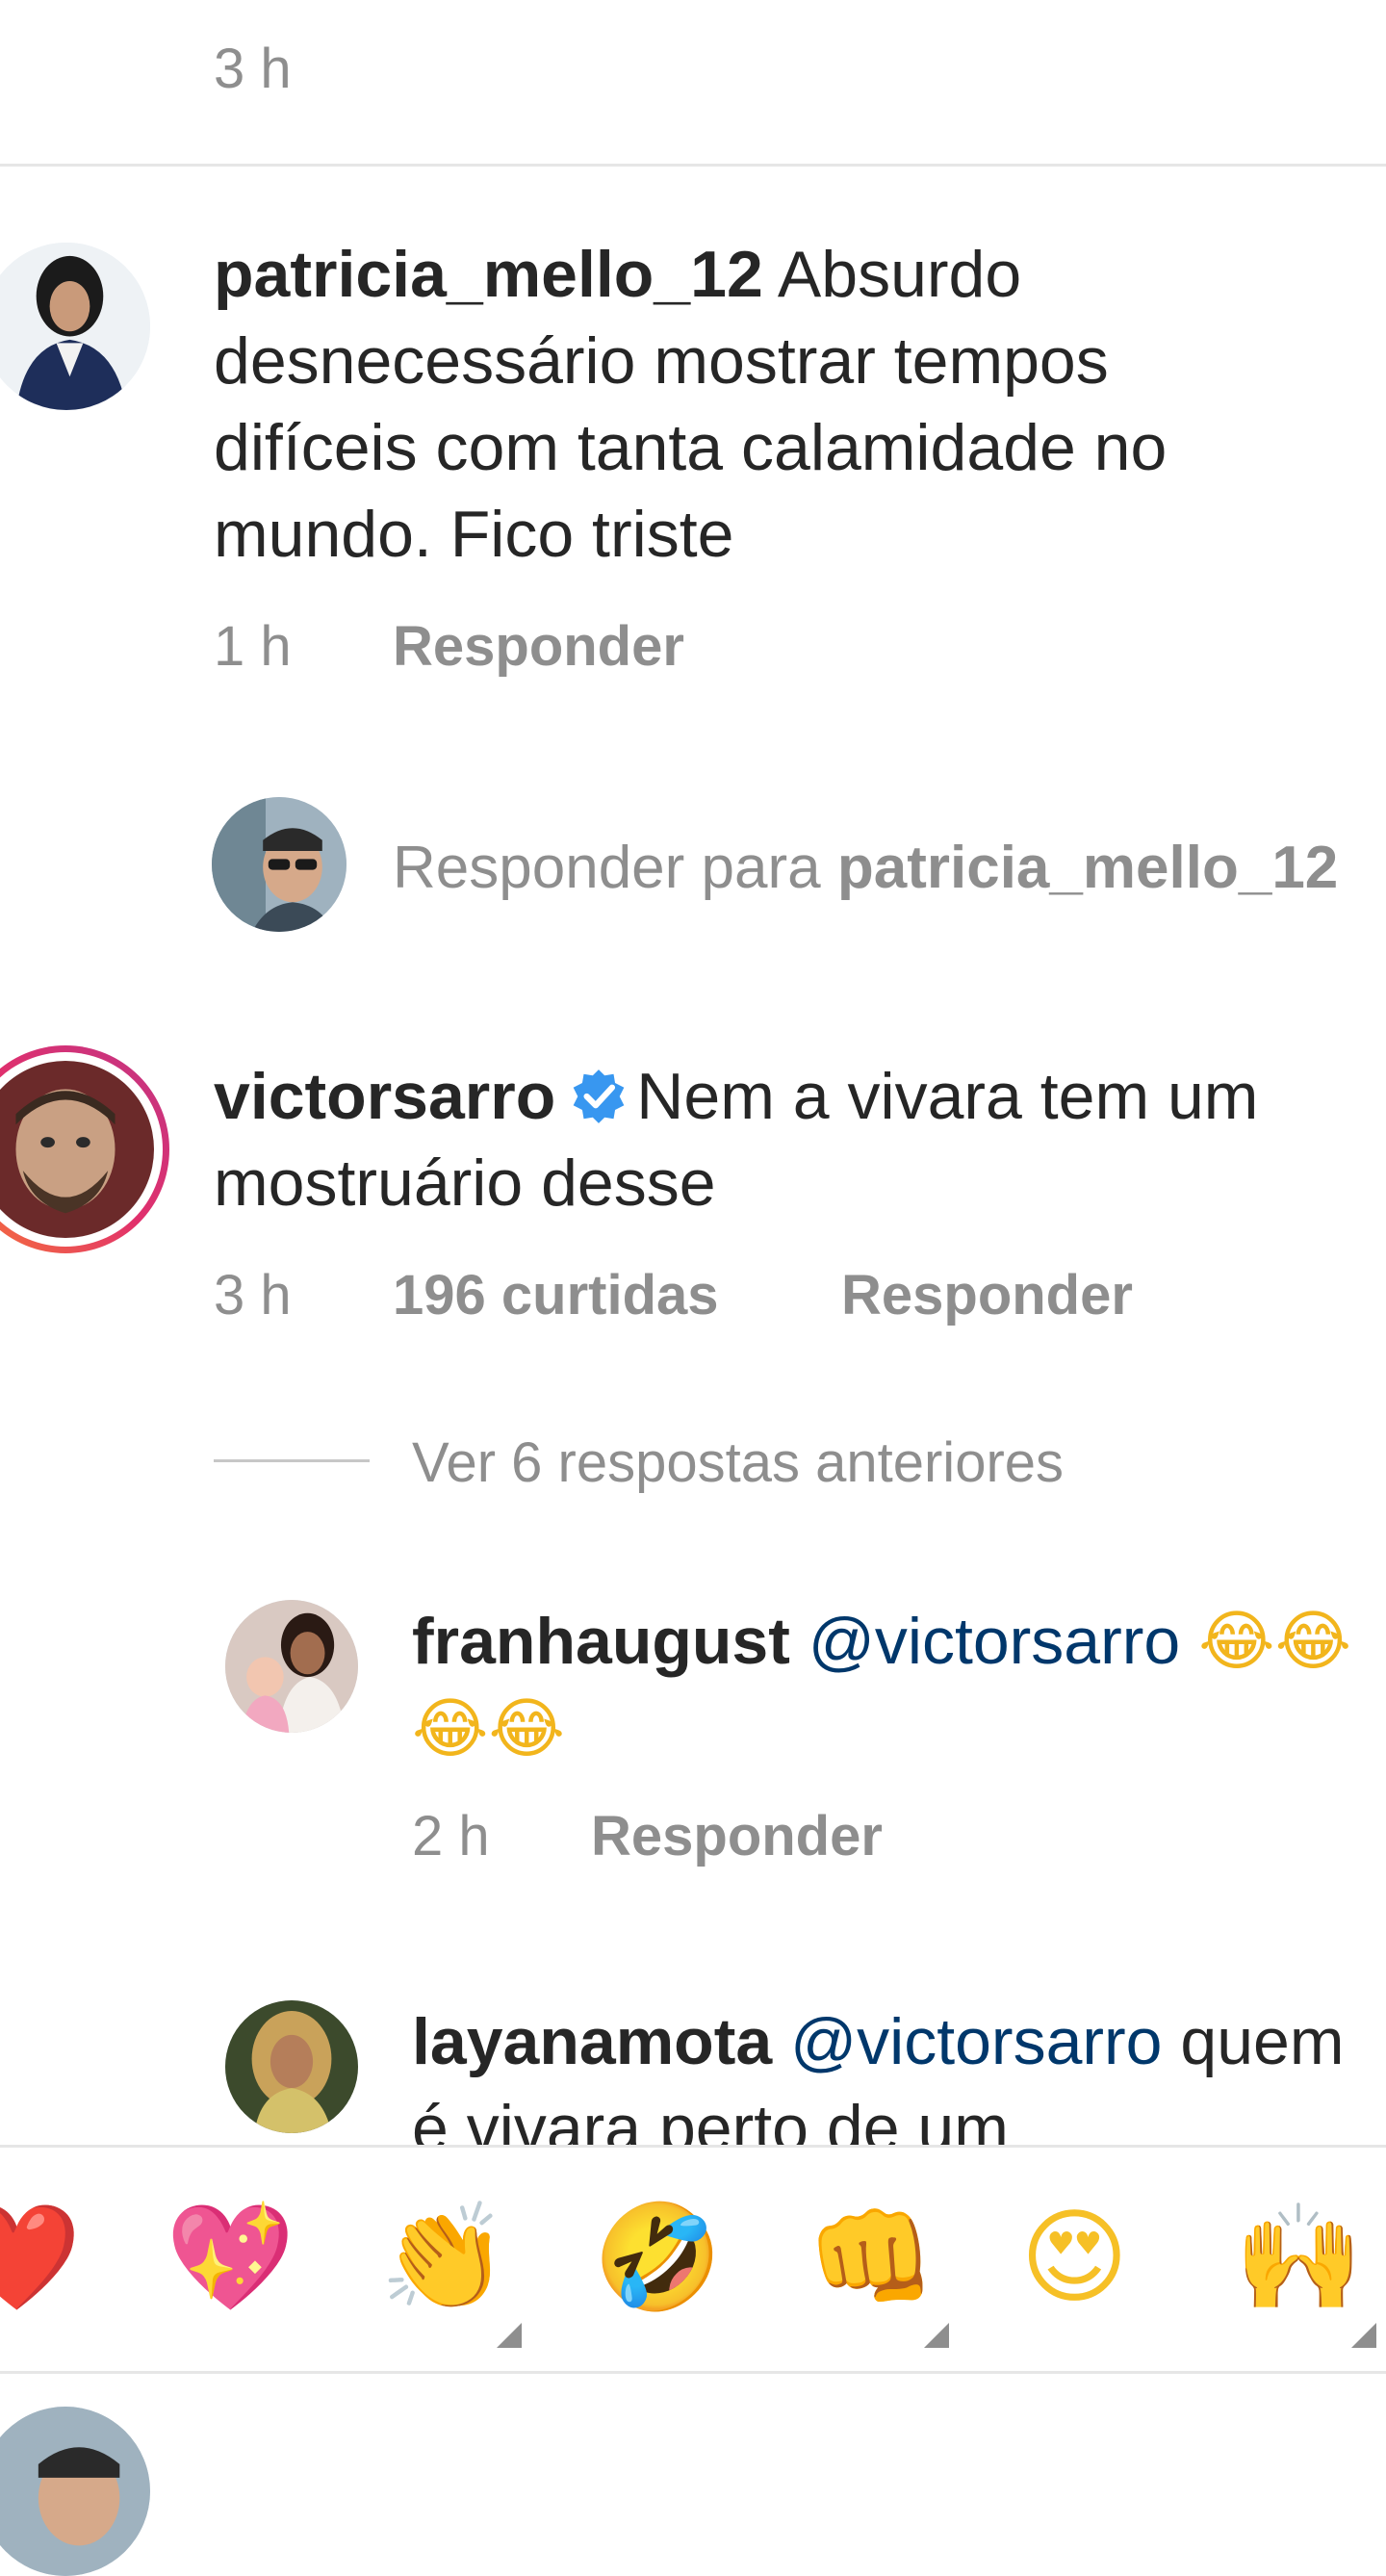  I want to click on reply-mention: @victorsarro, so click(976, 2041).